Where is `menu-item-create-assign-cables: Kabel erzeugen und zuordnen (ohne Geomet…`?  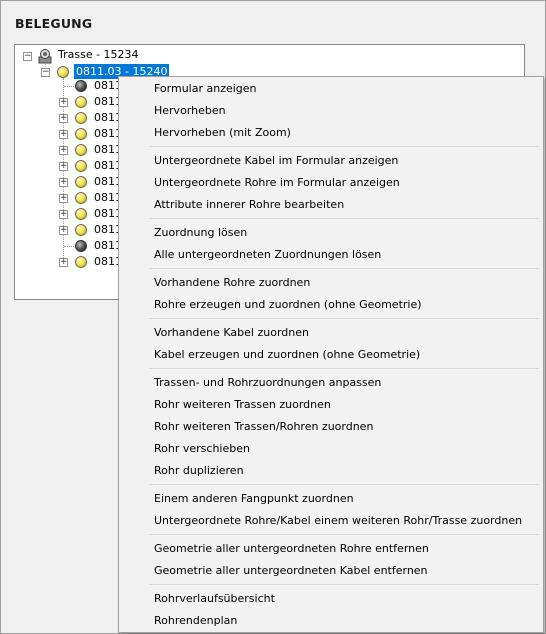 menu-item-create-assign-cables: Kabel erzeugen und zuordnen (ohne Geomet… is located at coordinates (331, 355).